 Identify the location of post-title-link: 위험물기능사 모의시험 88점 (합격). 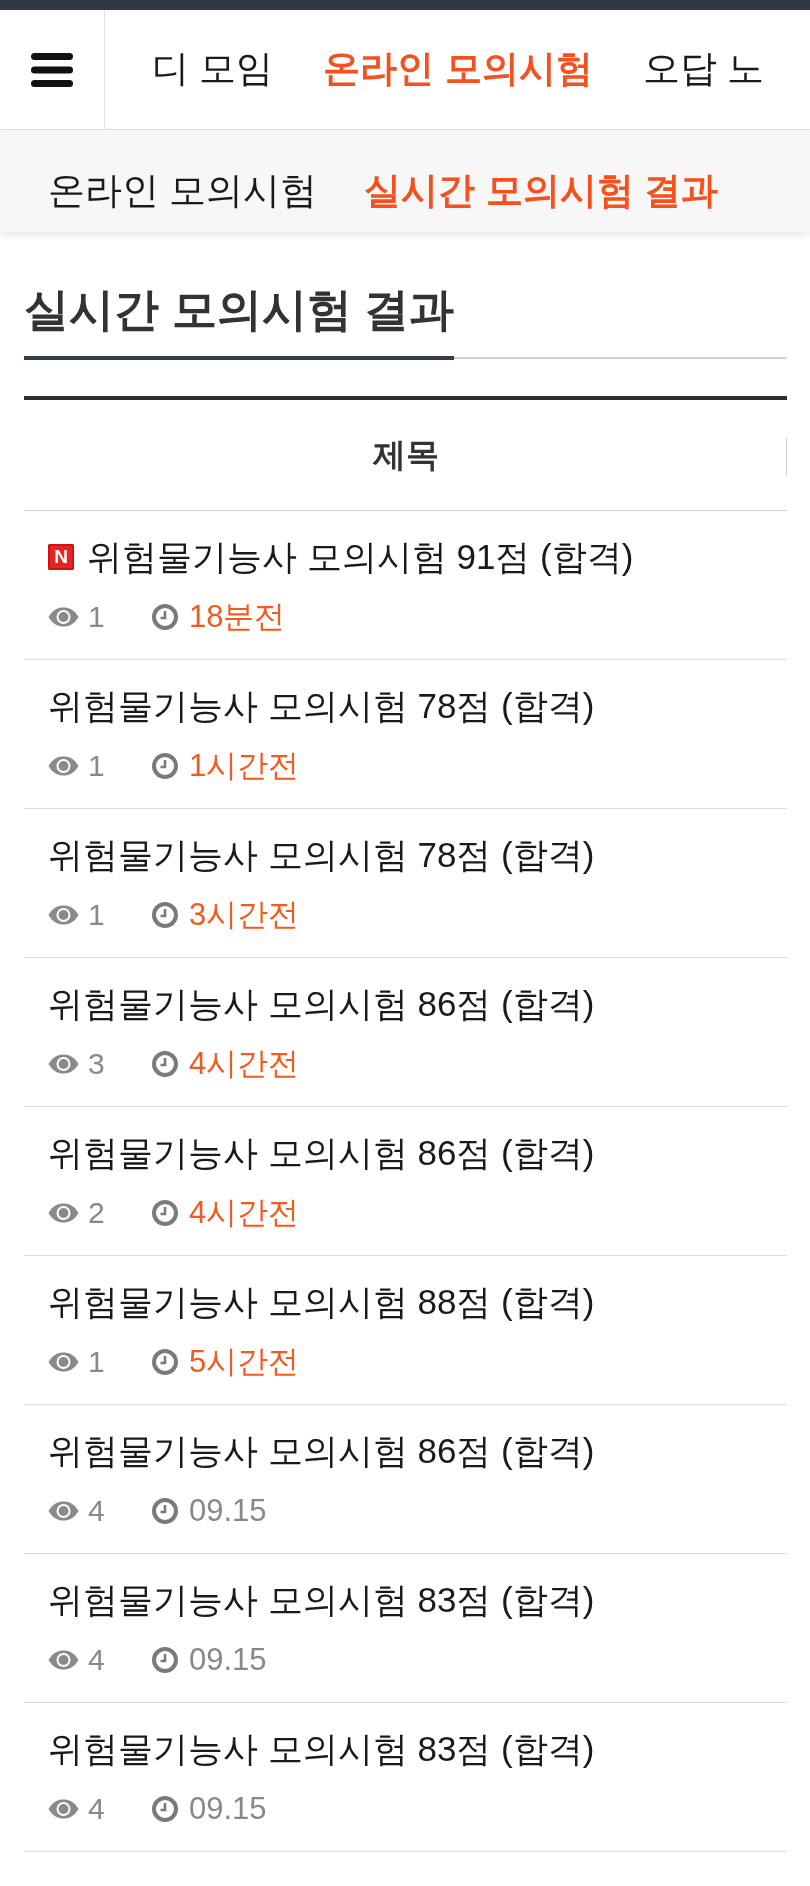
(321, 1302).